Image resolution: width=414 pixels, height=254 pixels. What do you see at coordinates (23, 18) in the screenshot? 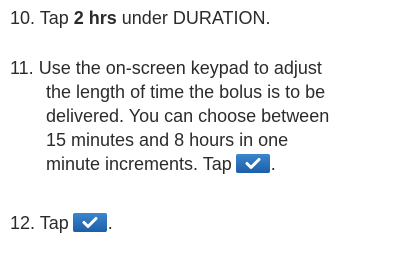
I see `step-number: 10.` at bounding box center [23, 18].